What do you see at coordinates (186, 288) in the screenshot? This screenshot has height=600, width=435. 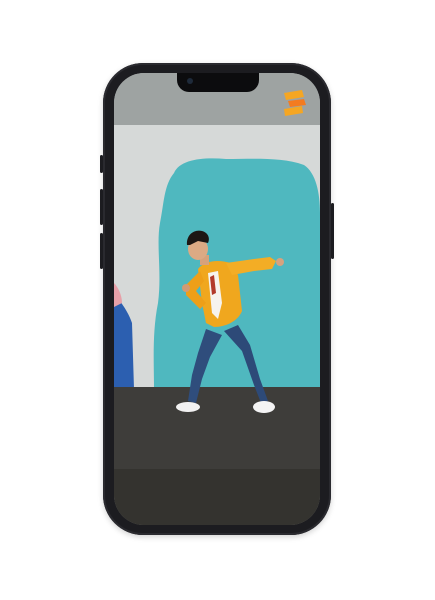 I see `left-hand` at bounding box center [186, 288].